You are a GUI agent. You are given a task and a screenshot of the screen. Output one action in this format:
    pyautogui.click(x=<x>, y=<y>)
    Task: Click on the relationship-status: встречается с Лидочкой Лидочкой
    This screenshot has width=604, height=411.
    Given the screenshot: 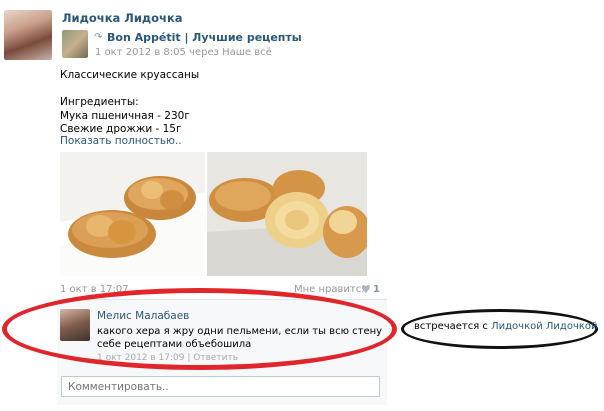 What is the action you would take?
    pyautogui.click(x=506, y=326)
    